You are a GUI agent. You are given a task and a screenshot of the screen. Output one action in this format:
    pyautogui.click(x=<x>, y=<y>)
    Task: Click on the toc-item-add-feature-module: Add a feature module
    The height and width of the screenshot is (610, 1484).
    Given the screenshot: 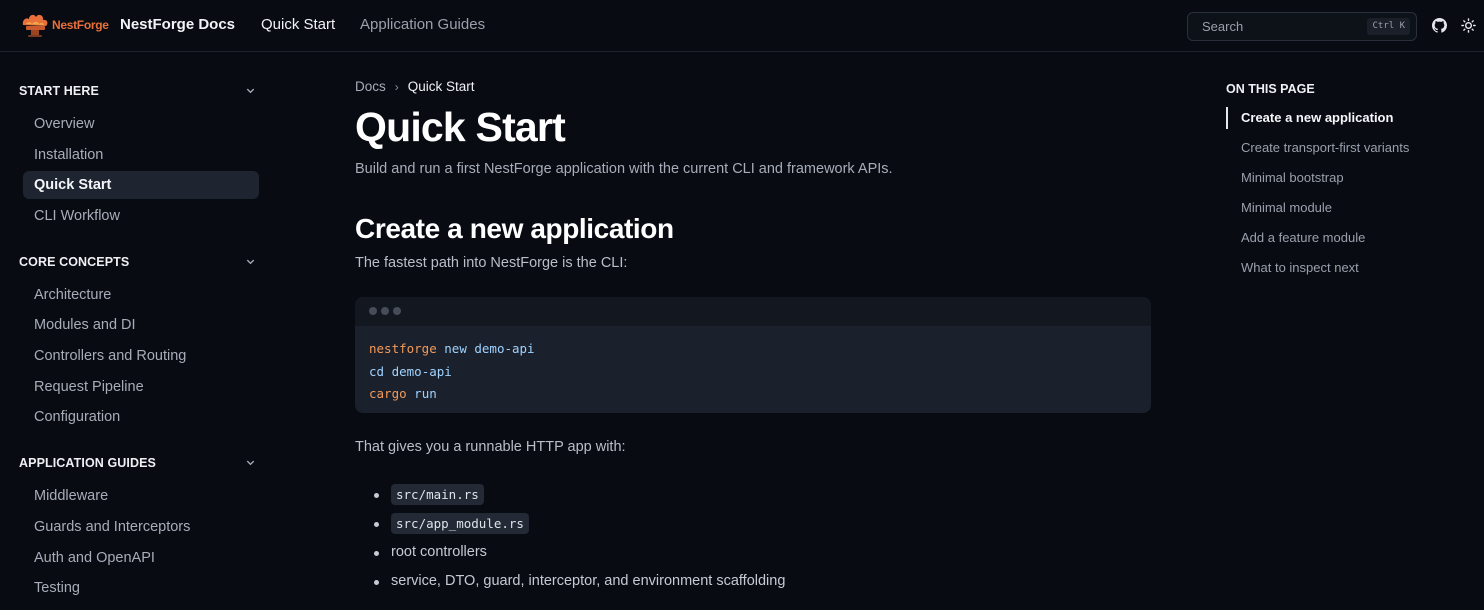 What is the action you would take?
    pyautogui.click(x=1303, y=237)
    